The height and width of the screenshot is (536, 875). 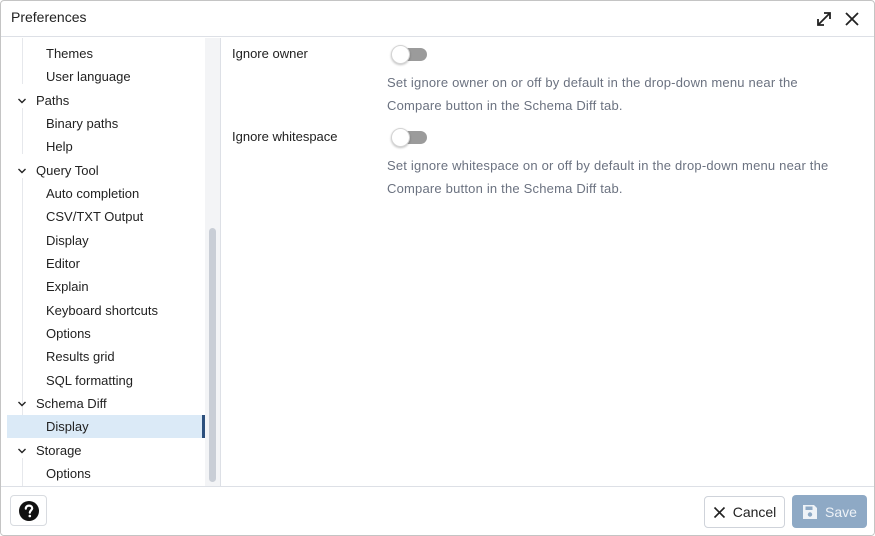 I want to click on tree-item-sql-formatting: SQL formatting, so click(x=106, y=380).